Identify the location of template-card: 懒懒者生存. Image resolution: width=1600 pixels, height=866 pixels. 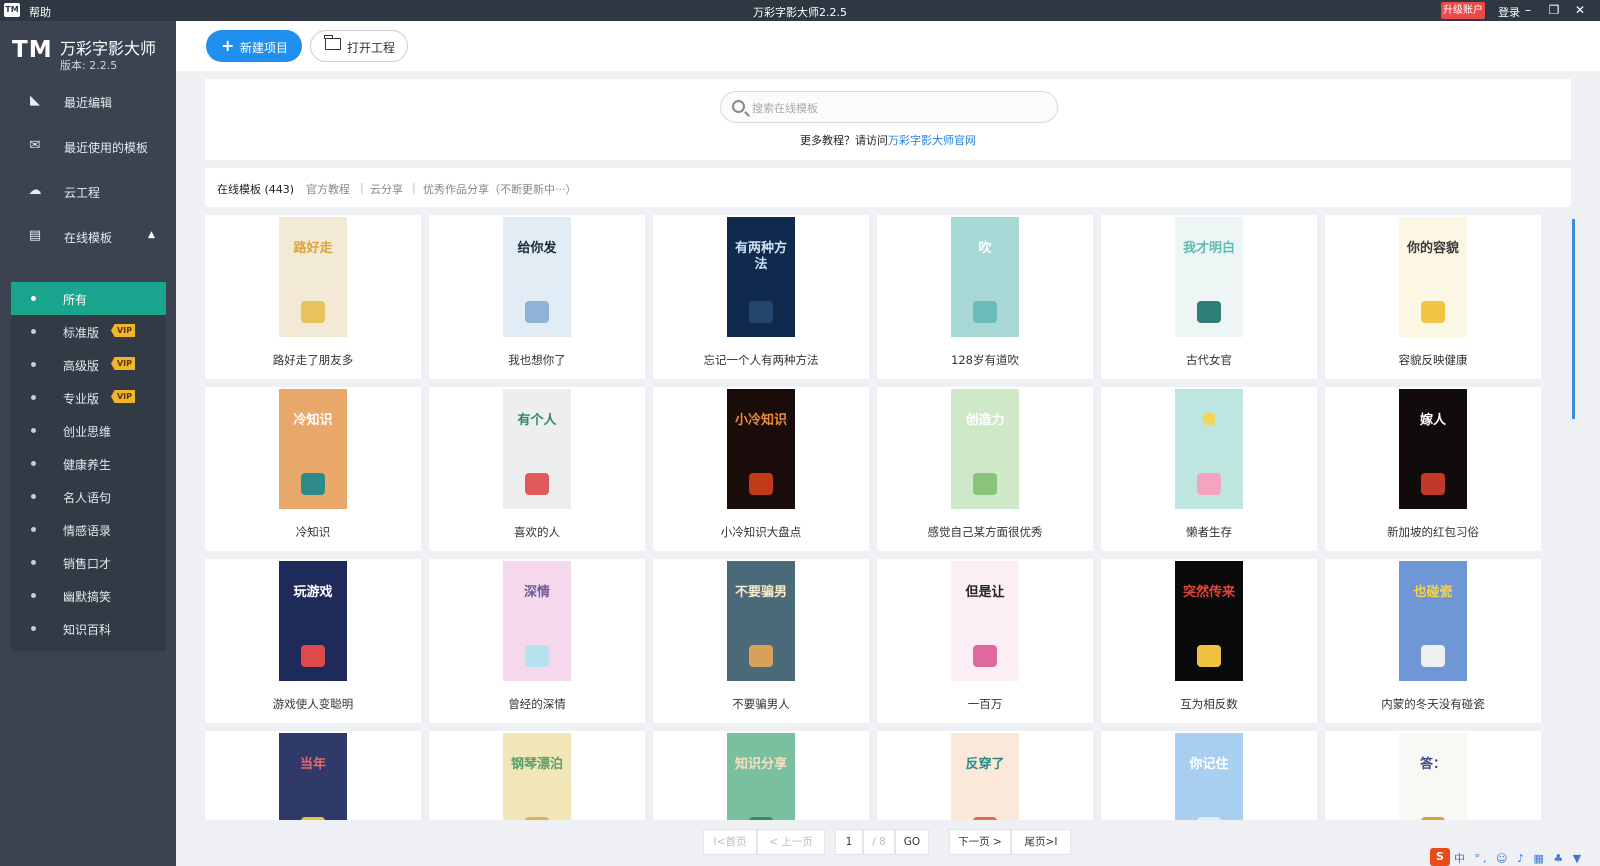
(1209, 469).